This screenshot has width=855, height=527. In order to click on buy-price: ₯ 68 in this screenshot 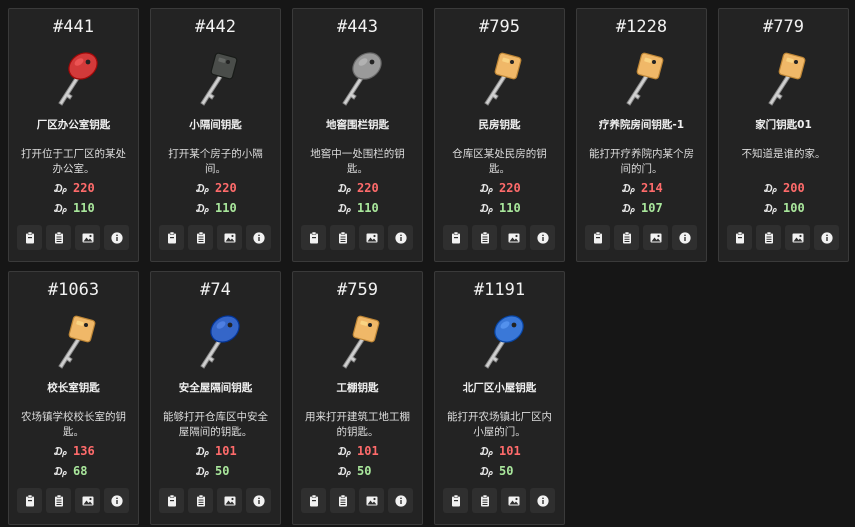, I will do `click(70, 471)`.